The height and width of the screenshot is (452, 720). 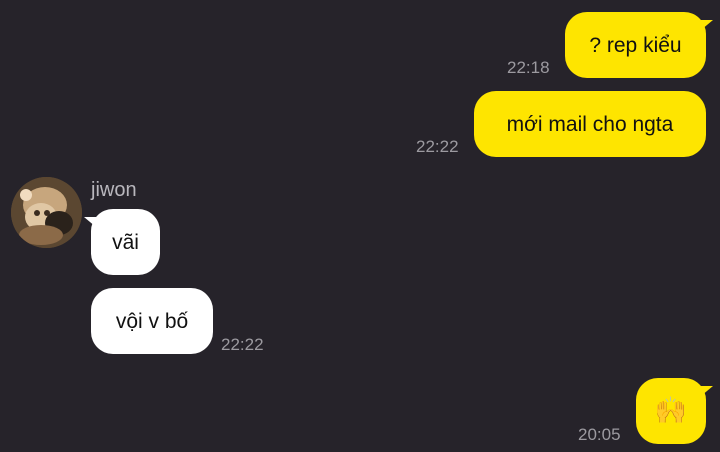 What do you see at coordinates (528, 67) in the screenshot?
I see `message-timestamp: 22:18` at bounding box center [528, 67].